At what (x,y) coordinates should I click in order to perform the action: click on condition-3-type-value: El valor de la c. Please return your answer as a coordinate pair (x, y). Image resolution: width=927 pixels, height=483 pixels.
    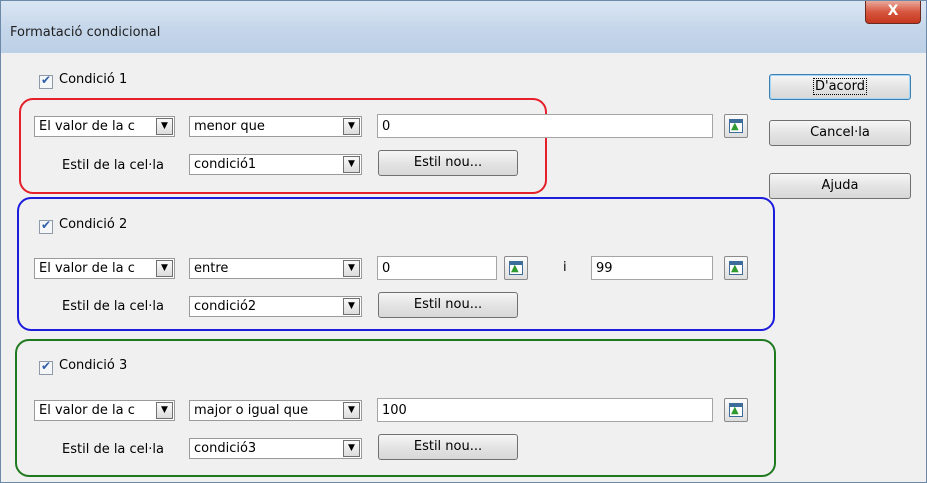
    Looking at the image, I should click on (87, 410).